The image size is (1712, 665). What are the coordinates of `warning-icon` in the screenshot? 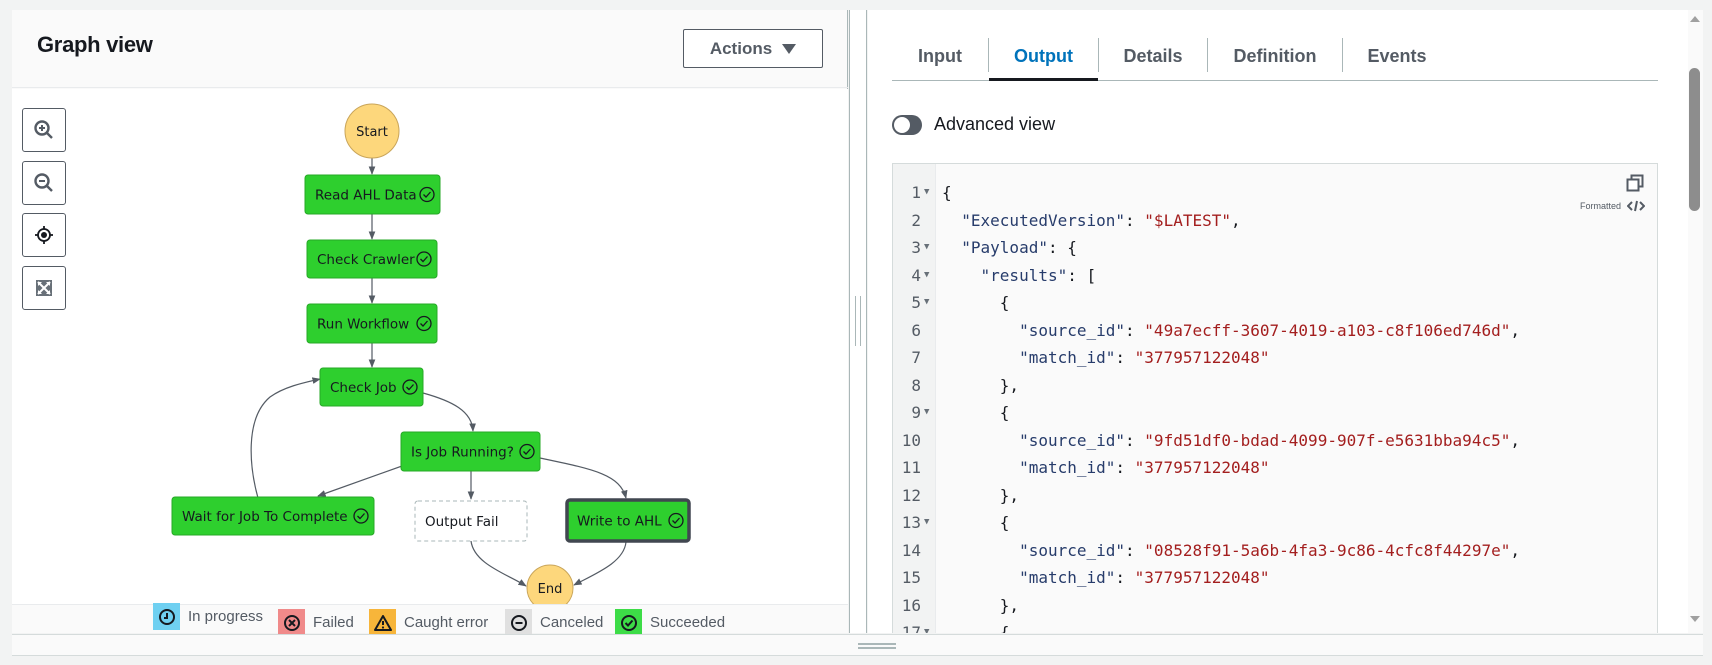 It's located at (382, 622).